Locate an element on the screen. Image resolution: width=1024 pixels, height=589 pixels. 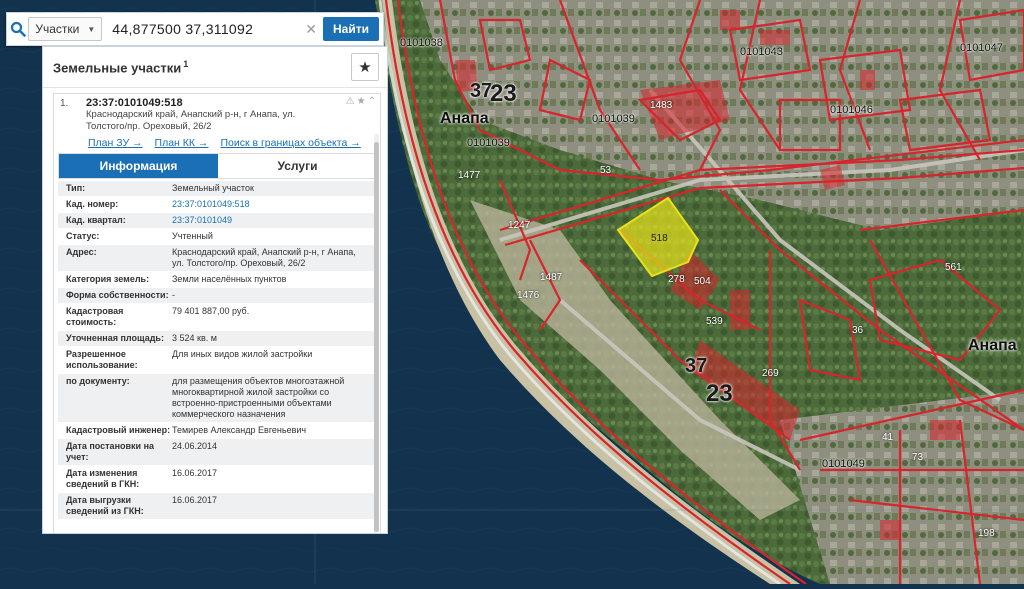
parcel-label: 504 is located at coordinates (702, 281).